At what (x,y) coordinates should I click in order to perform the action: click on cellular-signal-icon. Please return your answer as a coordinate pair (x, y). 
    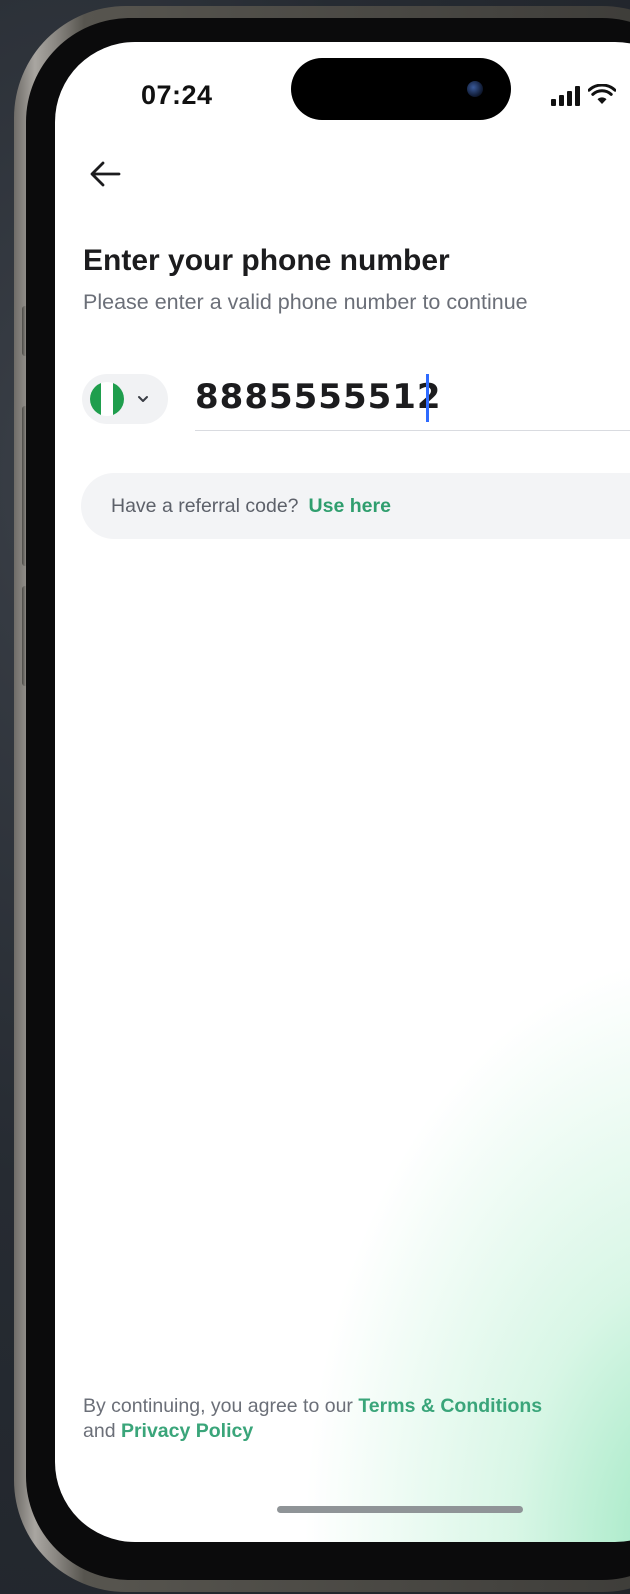
    Looking at the image, I should click on (565, 96).